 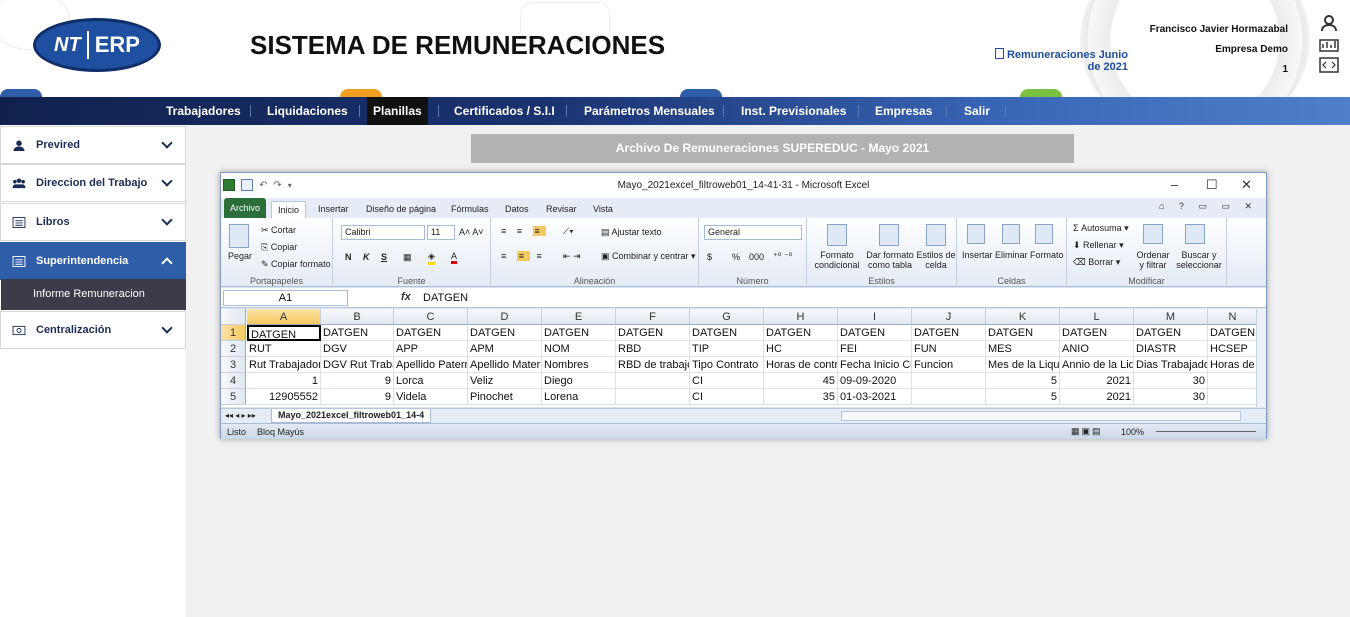 What do you see at coordinates (1329, 23) in the screenshot?
I see `user-icon` at bounding box center [1329, 23].